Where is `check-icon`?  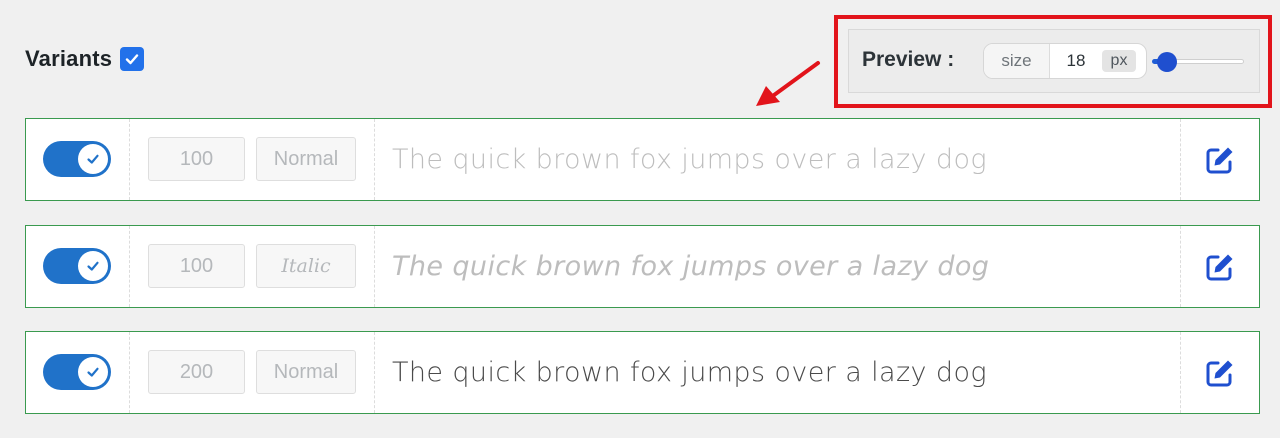
check-icon is located at coordinates (132, 59).